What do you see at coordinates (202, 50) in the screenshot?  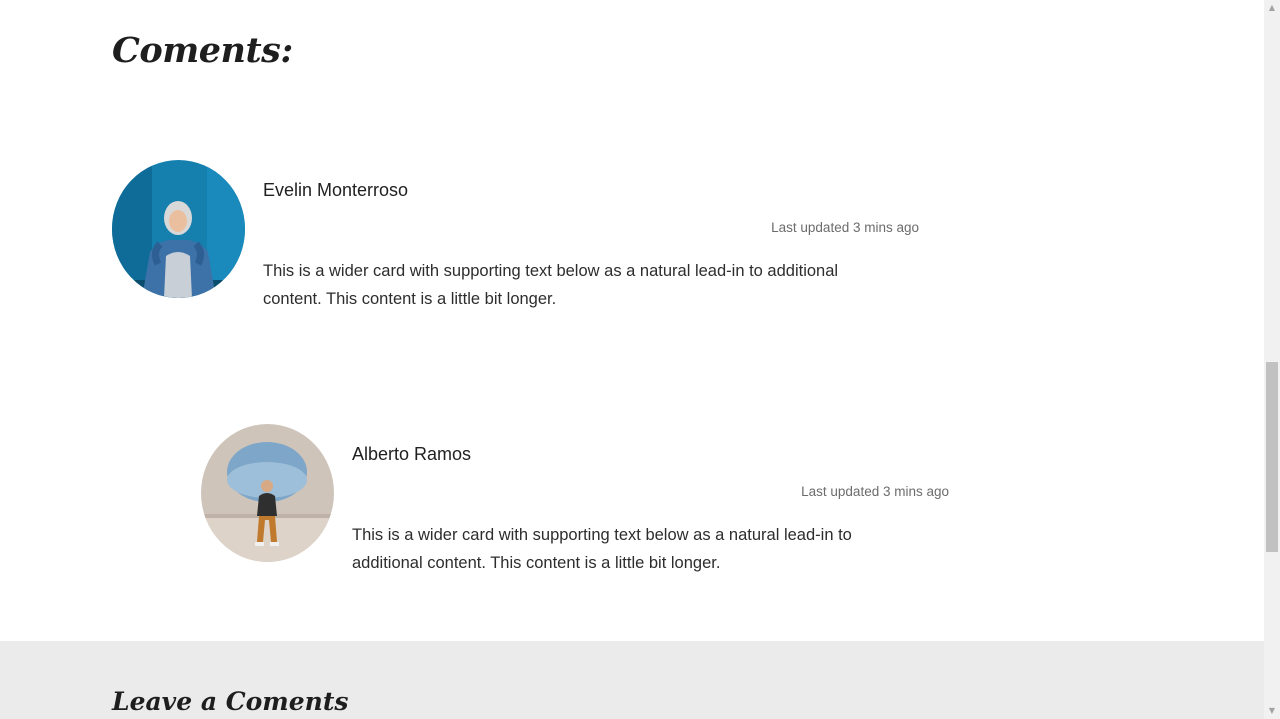 I see `comments-title: Coments:` at bounding box center [202, 50].